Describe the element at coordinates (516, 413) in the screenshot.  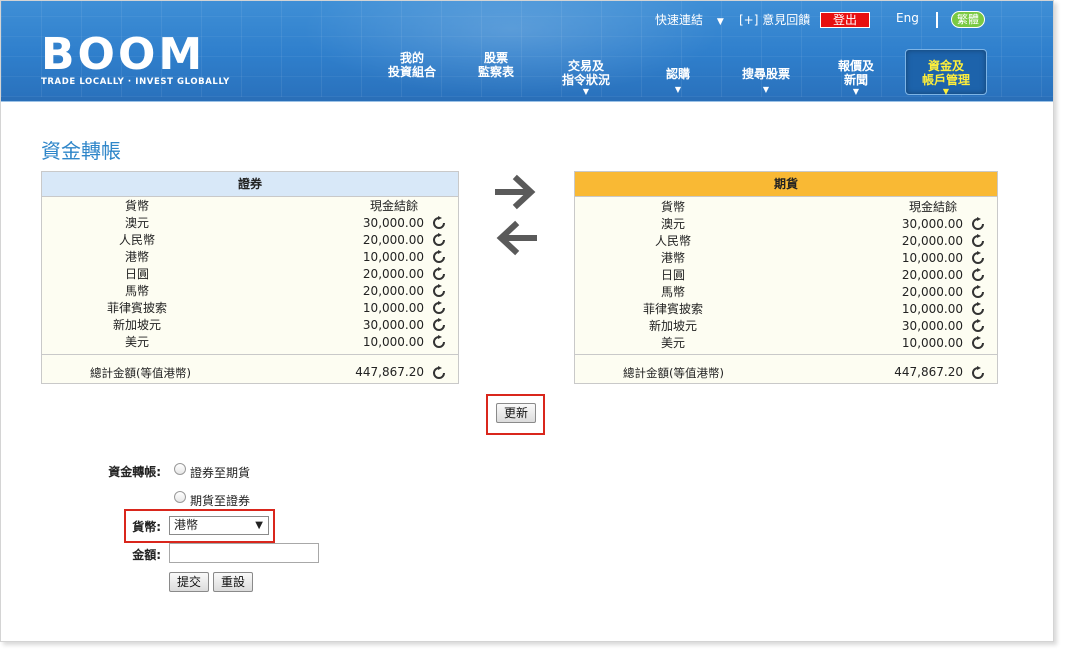
I see `refresh-button: 更新` at that location.